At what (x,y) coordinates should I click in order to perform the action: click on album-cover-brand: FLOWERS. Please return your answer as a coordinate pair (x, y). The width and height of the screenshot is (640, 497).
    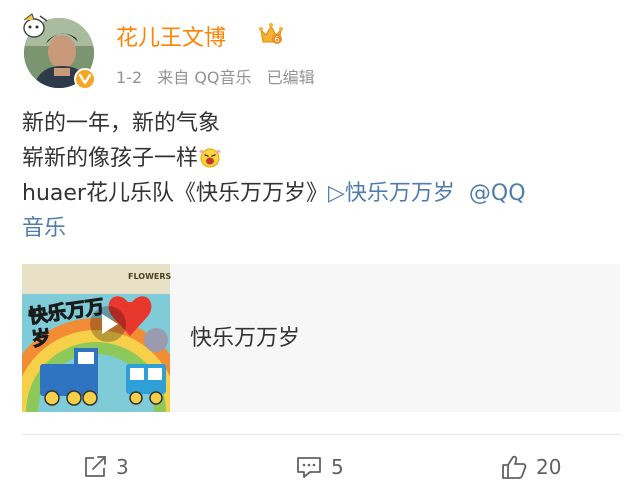
    Looking at the image, I should click on (150, 276).